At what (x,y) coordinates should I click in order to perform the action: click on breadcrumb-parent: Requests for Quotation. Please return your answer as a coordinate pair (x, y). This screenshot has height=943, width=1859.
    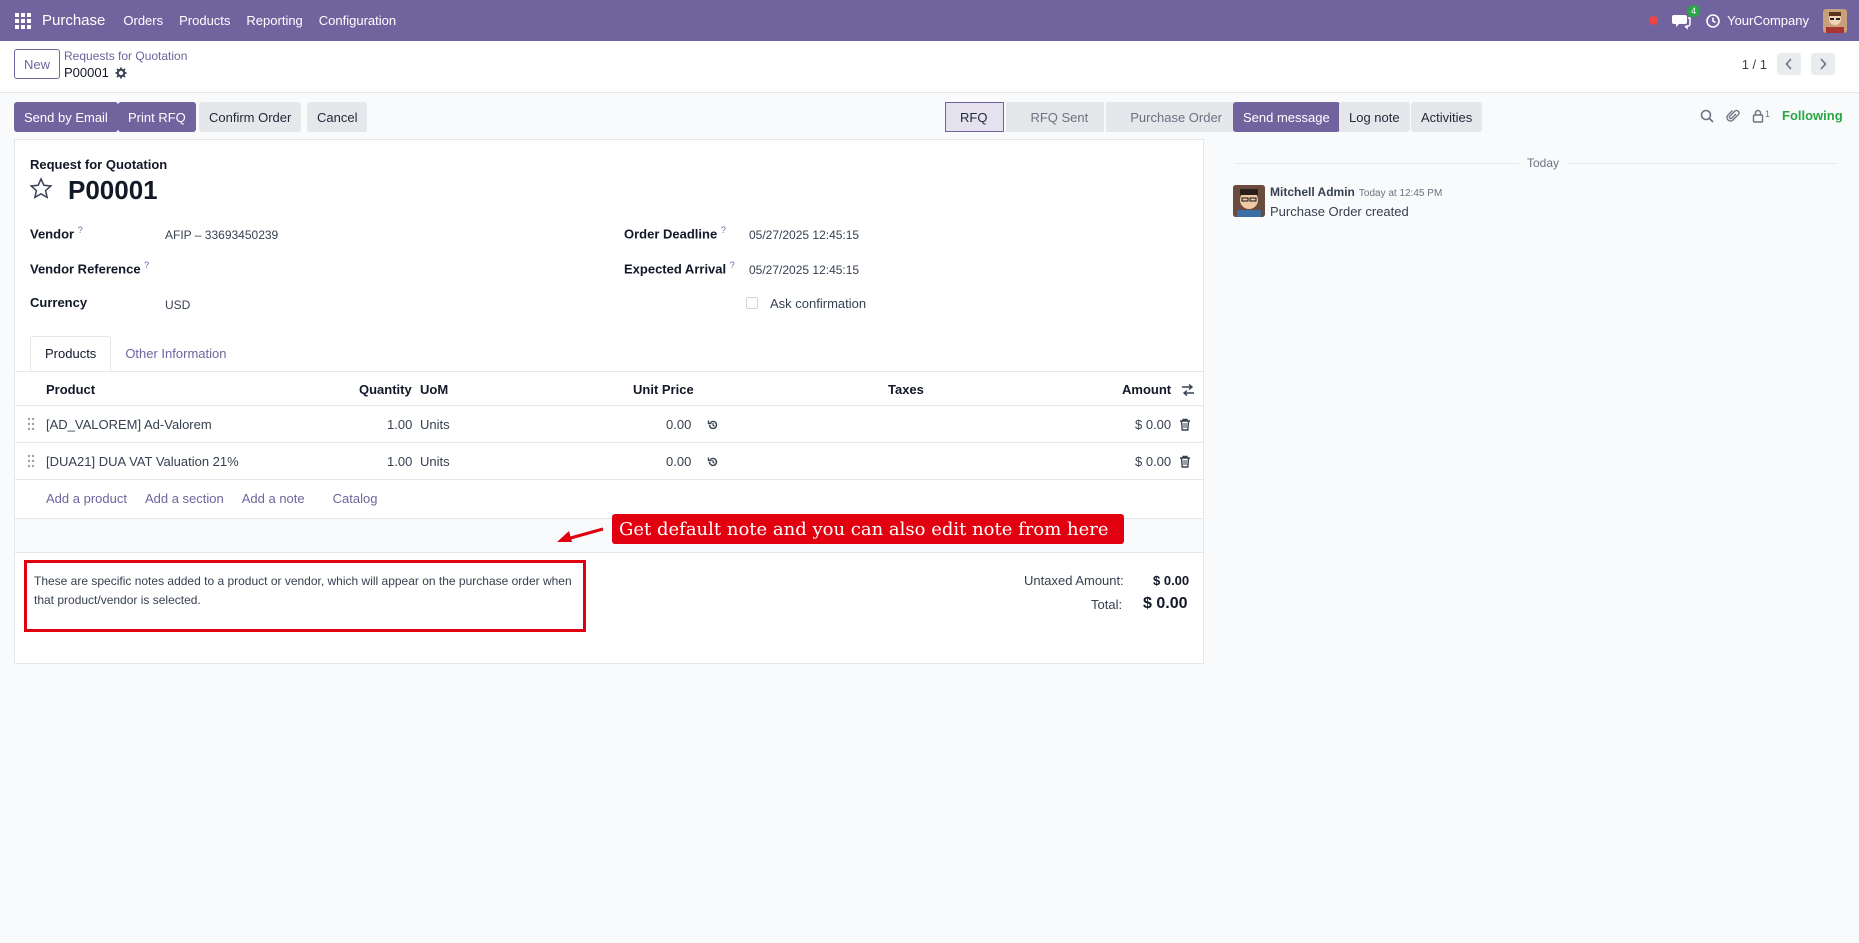
    Looking at the image, I should click on (125, 56).